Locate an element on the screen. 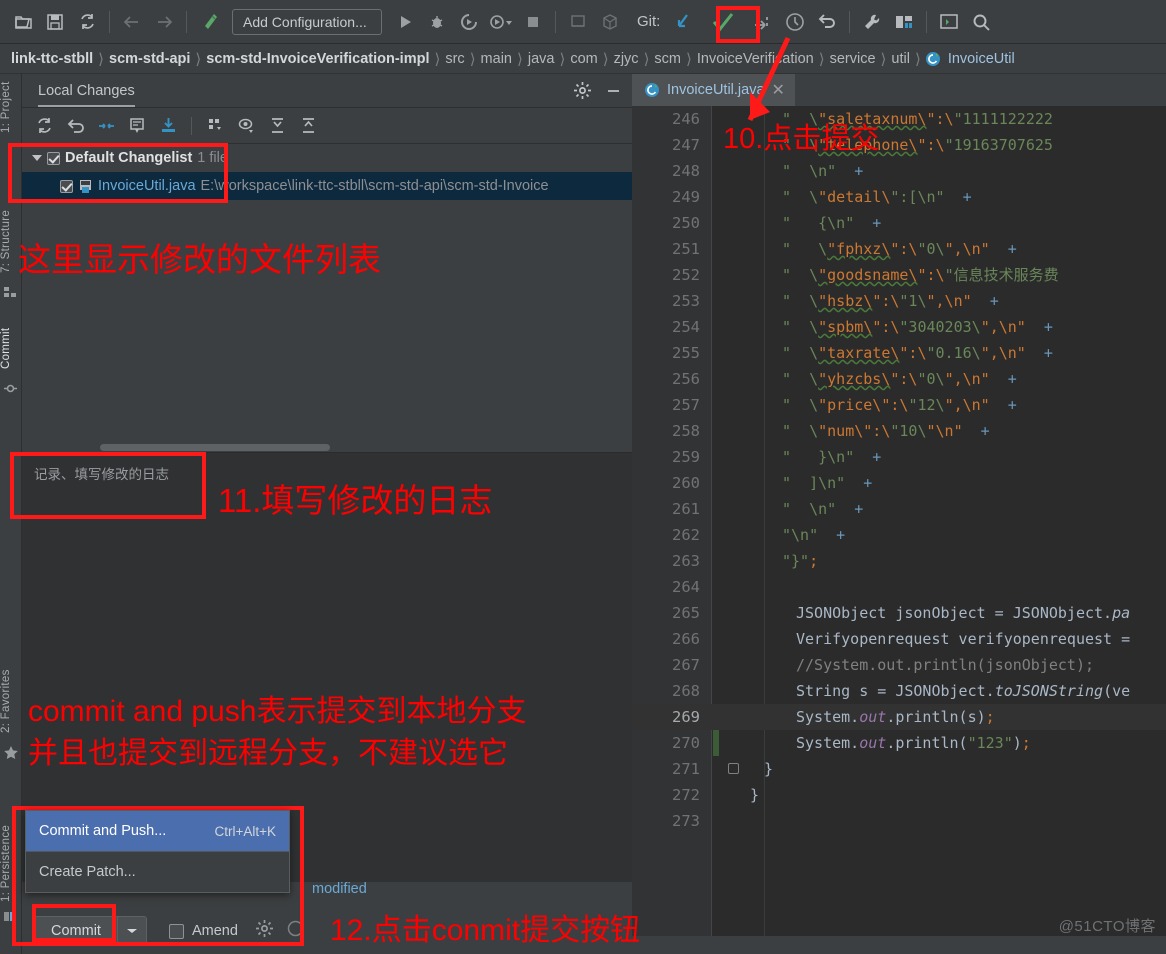 The image size is (1166, 954). toolbar-divider is located at coordinates (109, 21).